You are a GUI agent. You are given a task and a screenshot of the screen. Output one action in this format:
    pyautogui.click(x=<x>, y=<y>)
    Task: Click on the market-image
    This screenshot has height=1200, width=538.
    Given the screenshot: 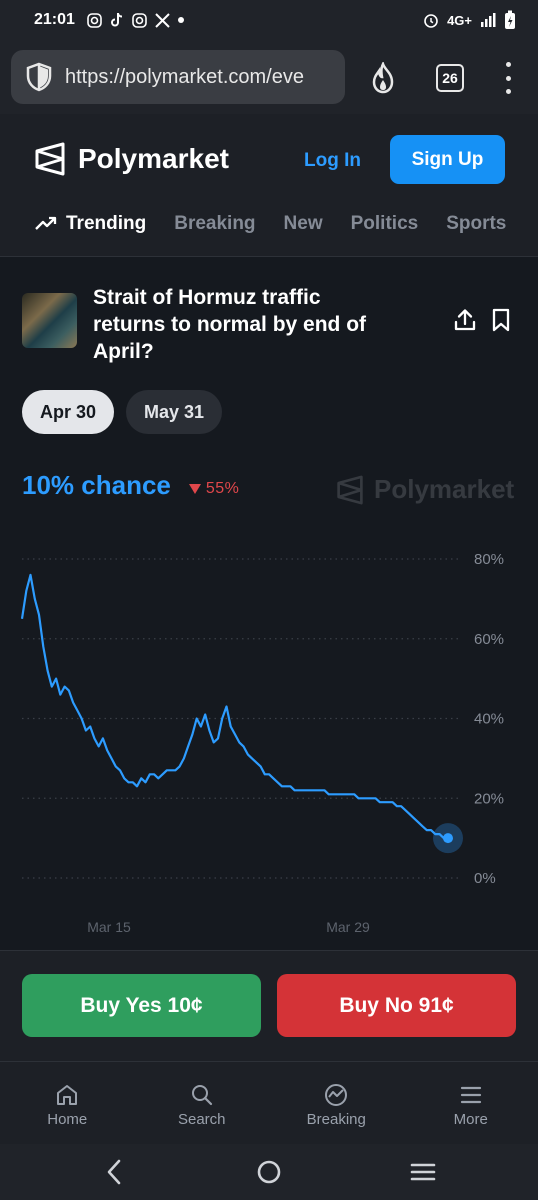 What is the action you would take?
    pyautogui.click(x=49, y=320)
    